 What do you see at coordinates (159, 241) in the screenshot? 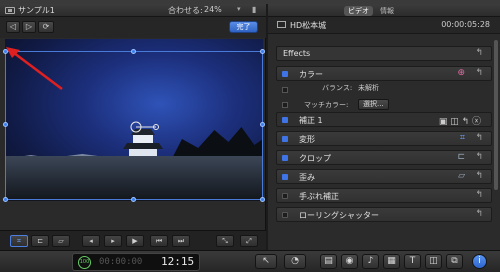
I see `go-to-start-icon: ⏮` at bounding box center [159, 241].